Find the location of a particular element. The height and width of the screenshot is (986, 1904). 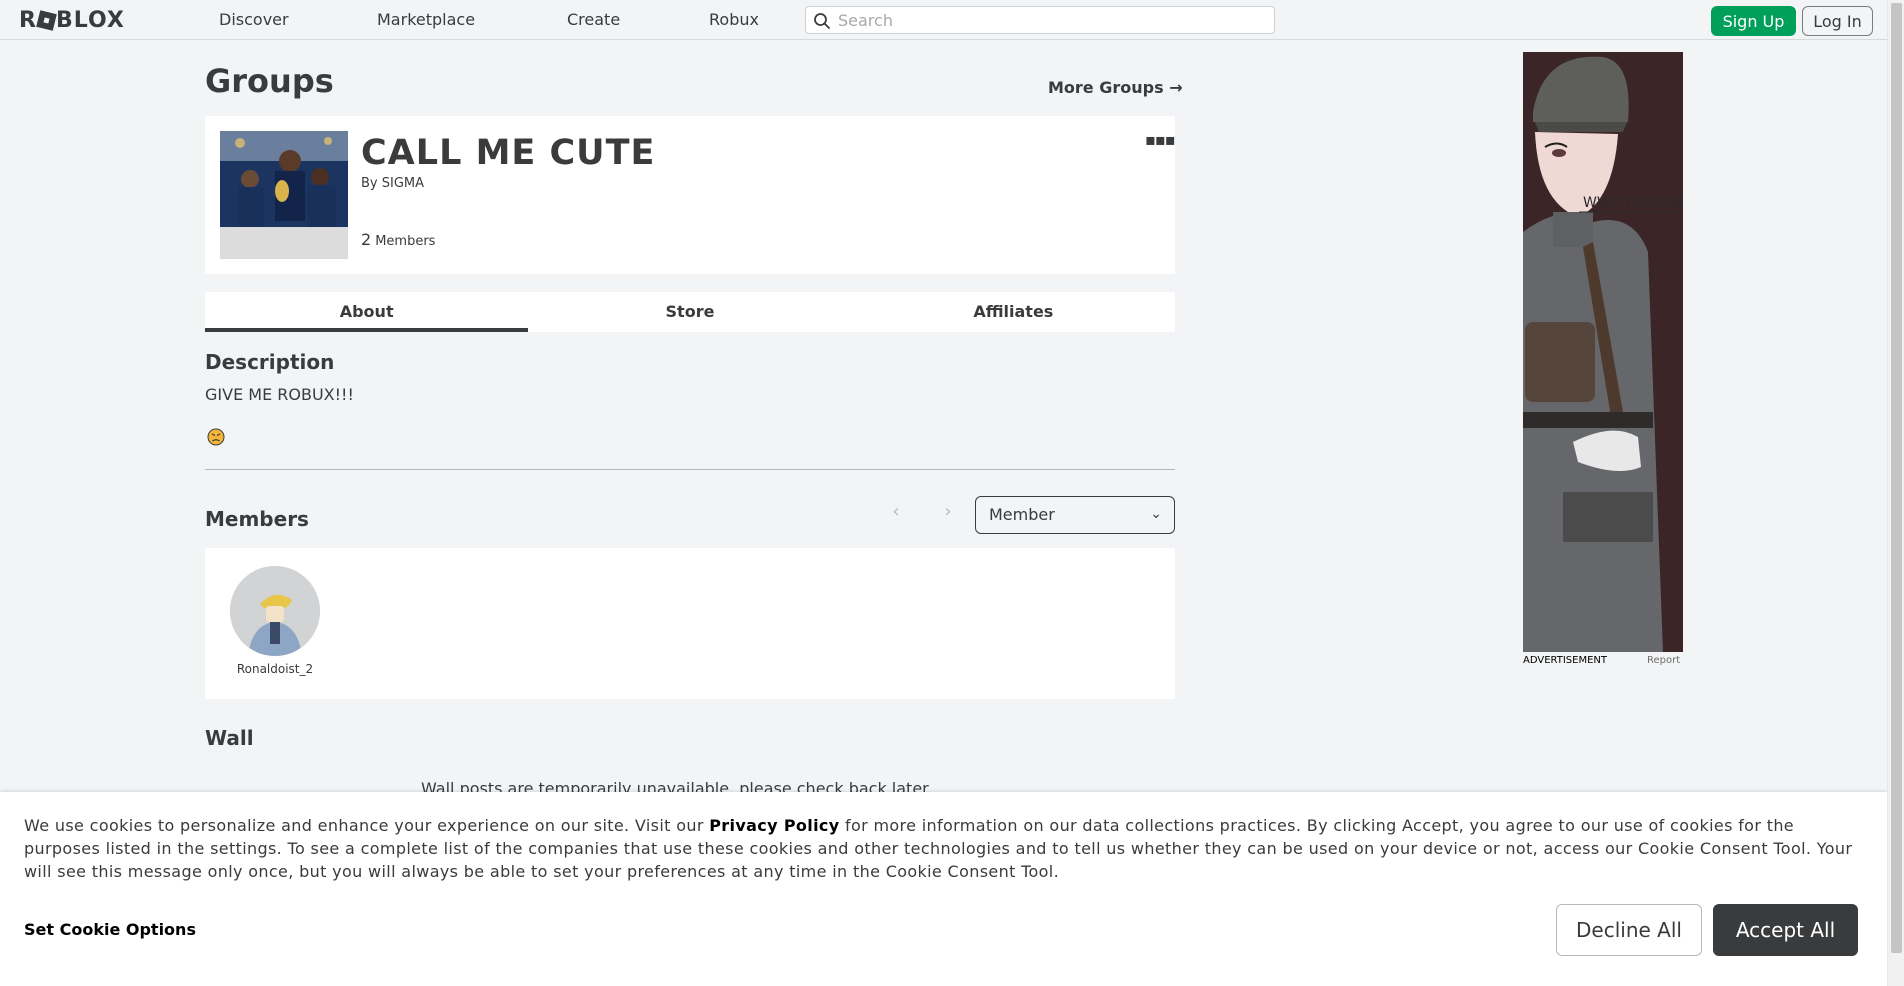

group-owner-line: By SIGMA is located at coordinates (392, 183).